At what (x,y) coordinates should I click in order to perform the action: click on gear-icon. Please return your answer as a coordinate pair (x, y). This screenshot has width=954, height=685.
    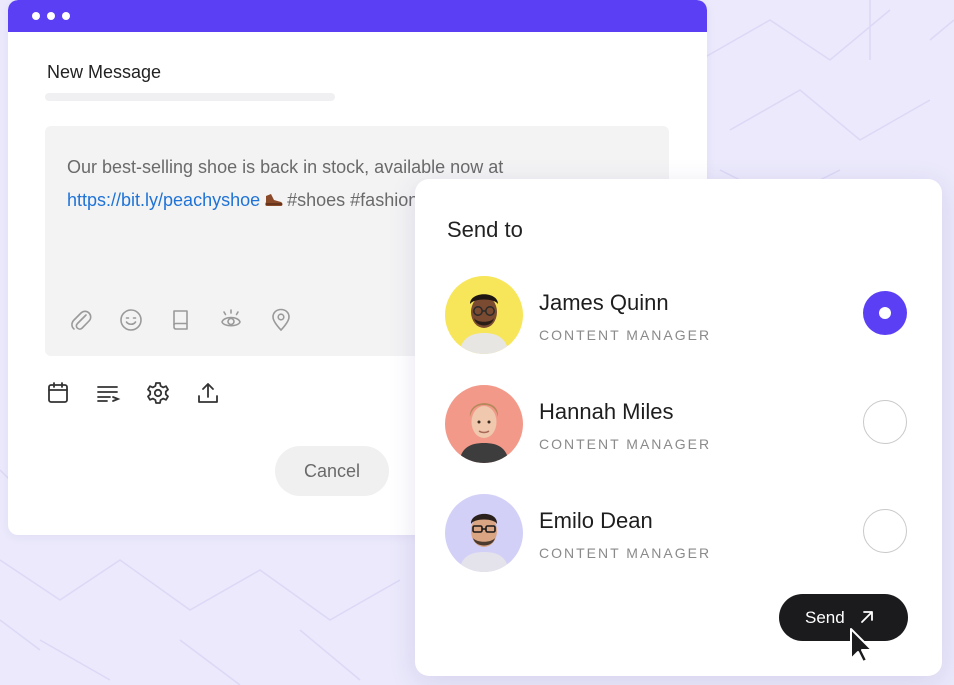
    Looking at the image, I should click on (158, 393).